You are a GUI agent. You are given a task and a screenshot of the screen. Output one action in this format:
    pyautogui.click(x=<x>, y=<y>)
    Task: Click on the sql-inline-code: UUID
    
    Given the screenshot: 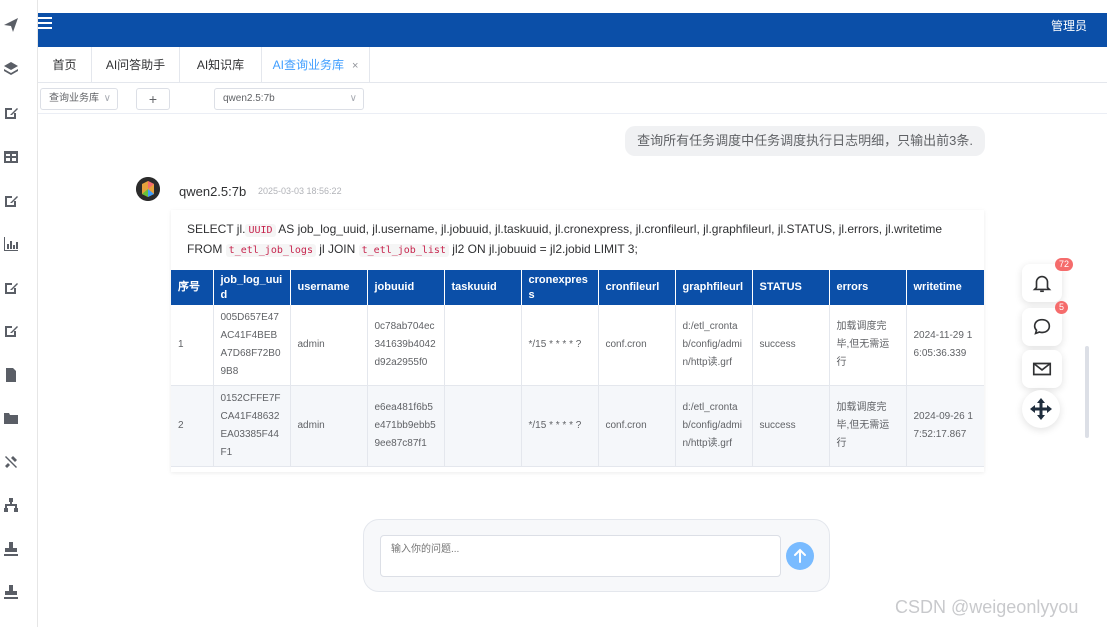 What is the action you would take?
    pyautogui.click(x=260, y=230)
    